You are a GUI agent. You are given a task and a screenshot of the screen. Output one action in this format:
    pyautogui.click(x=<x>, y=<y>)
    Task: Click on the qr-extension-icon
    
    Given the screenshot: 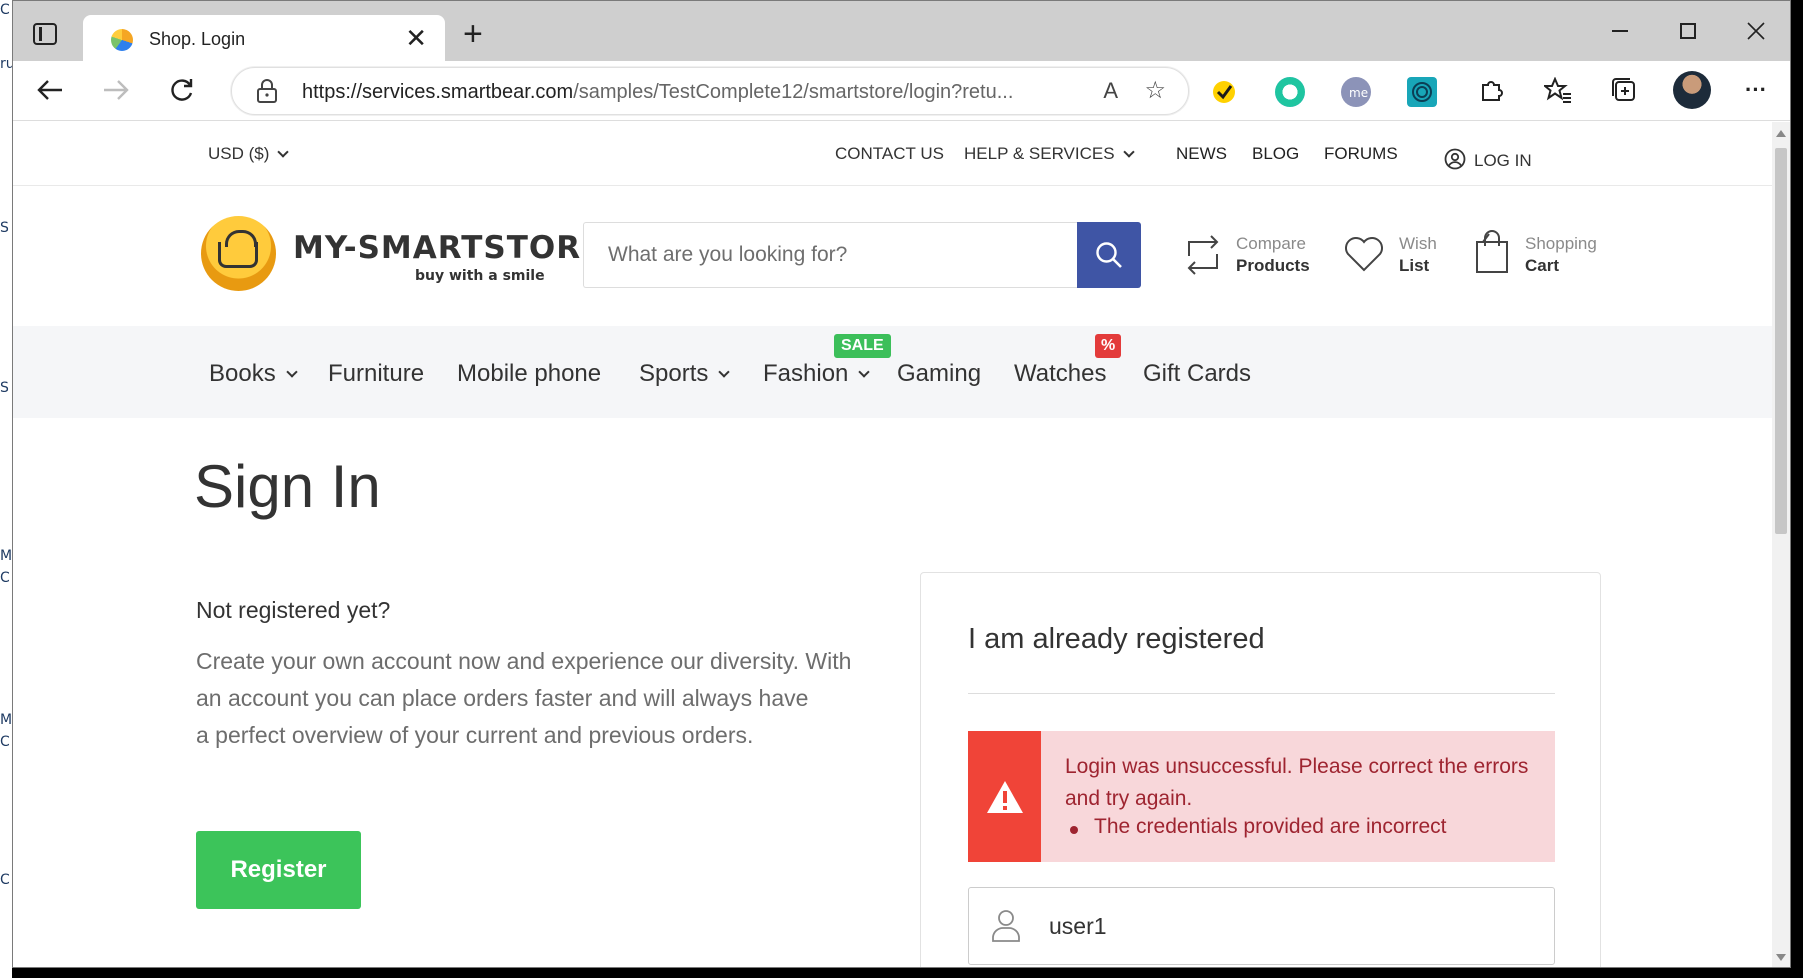 What is the action you would take?
    pyautogui.click(x=1422, y=92)
    